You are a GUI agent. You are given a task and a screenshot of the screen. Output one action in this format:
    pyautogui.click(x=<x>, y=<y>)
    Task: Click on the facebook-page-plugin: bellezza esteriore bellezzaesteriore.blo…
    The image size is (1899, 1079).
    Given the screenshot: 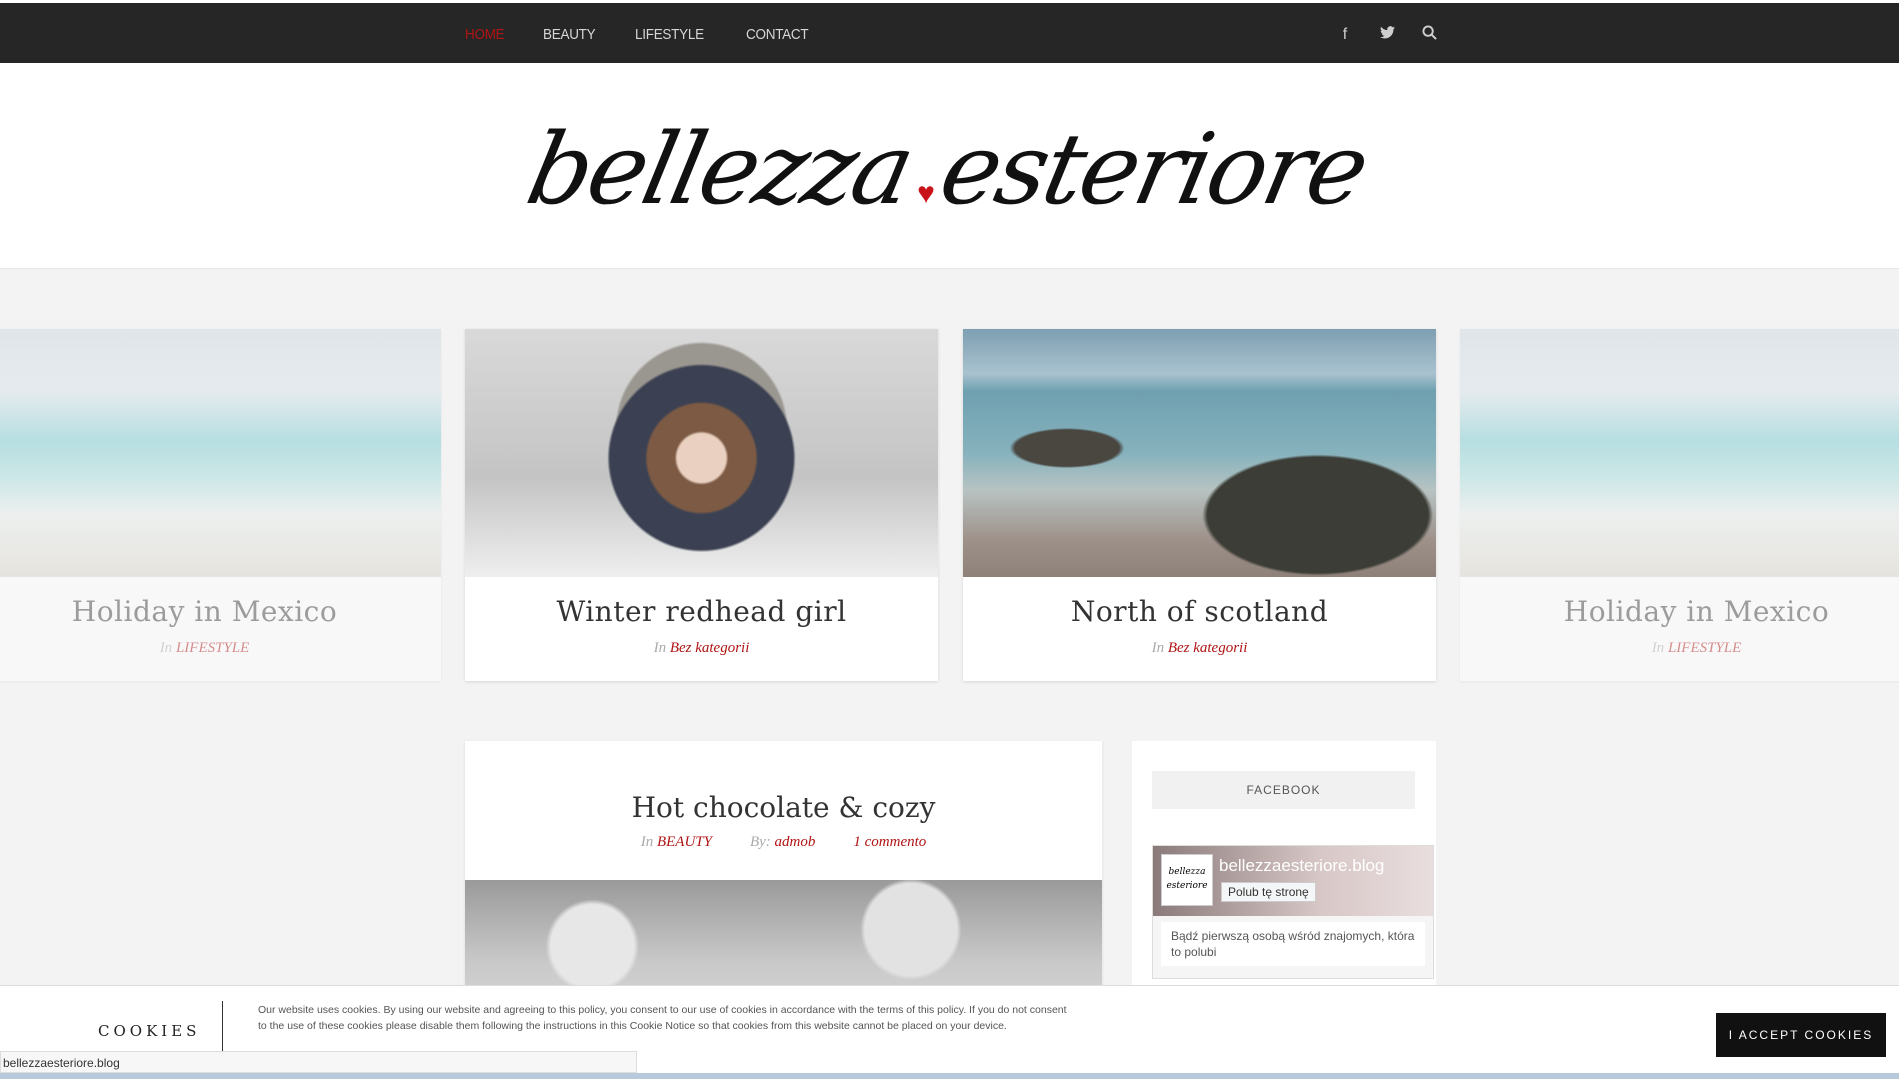 What is the action you would take?
    pyautogui.click(x=1293, y=912)
    